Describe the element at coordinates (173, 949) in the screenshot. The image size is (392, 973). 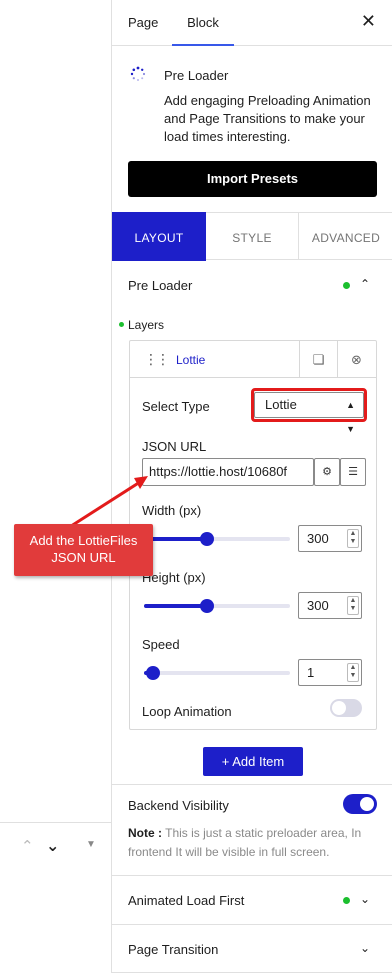
I see `section-title: Page Transition` at that location.